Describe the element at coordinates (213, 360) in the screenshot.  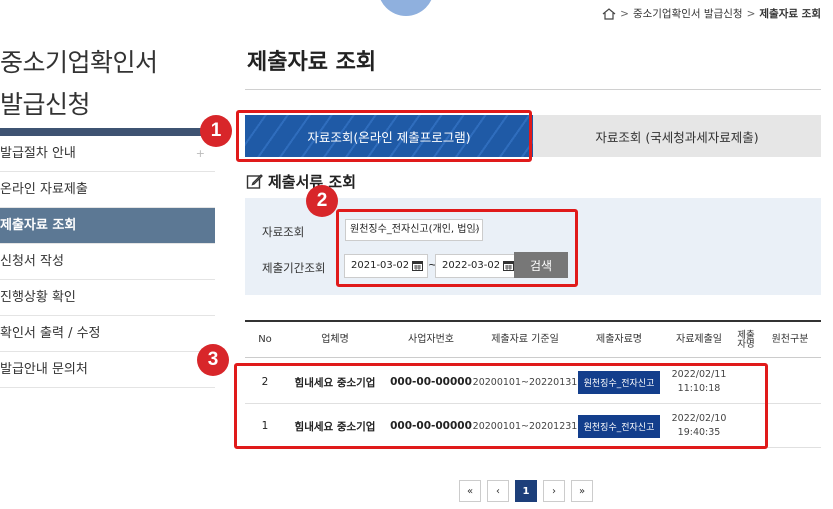
I see `step-badge-3: 3` at that location.